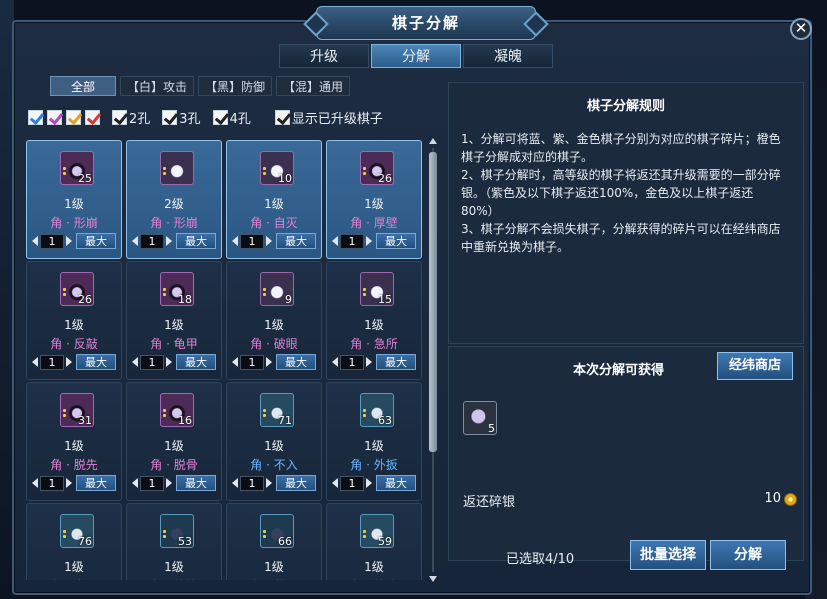 The width and height of the screenshot is (827, 599). I want to click on chess-piece-icon: 59, so click(377, 531).